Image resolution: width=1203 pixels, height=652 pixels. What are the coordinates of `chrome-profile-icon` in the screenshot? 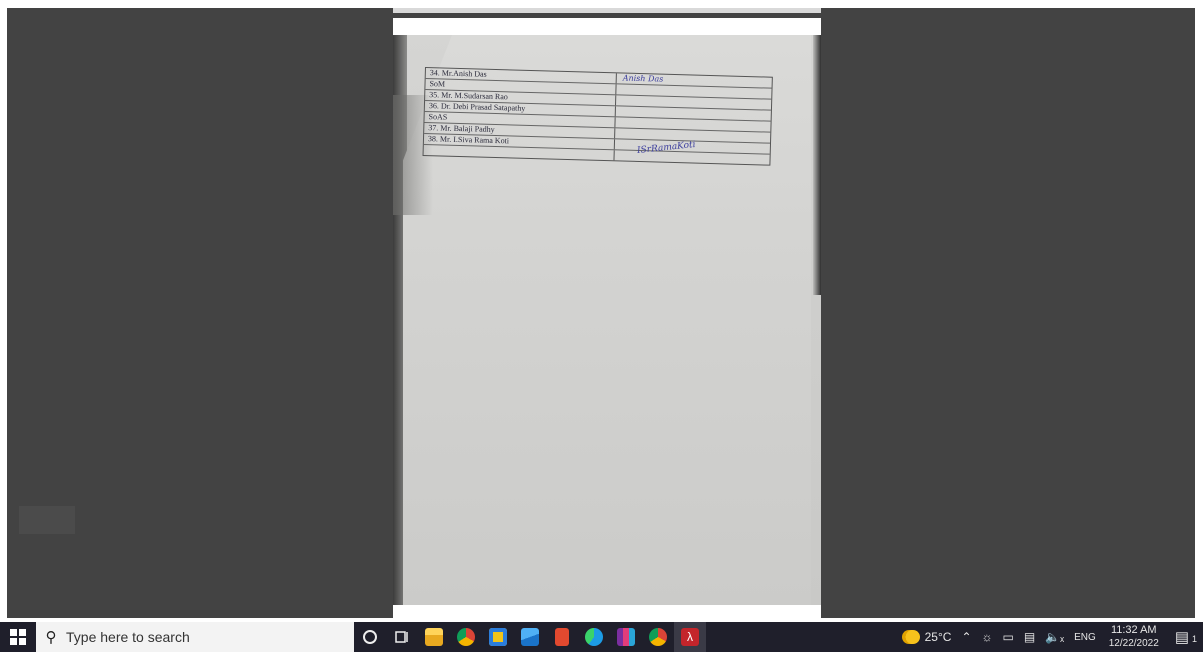 It's located at (658, 637).